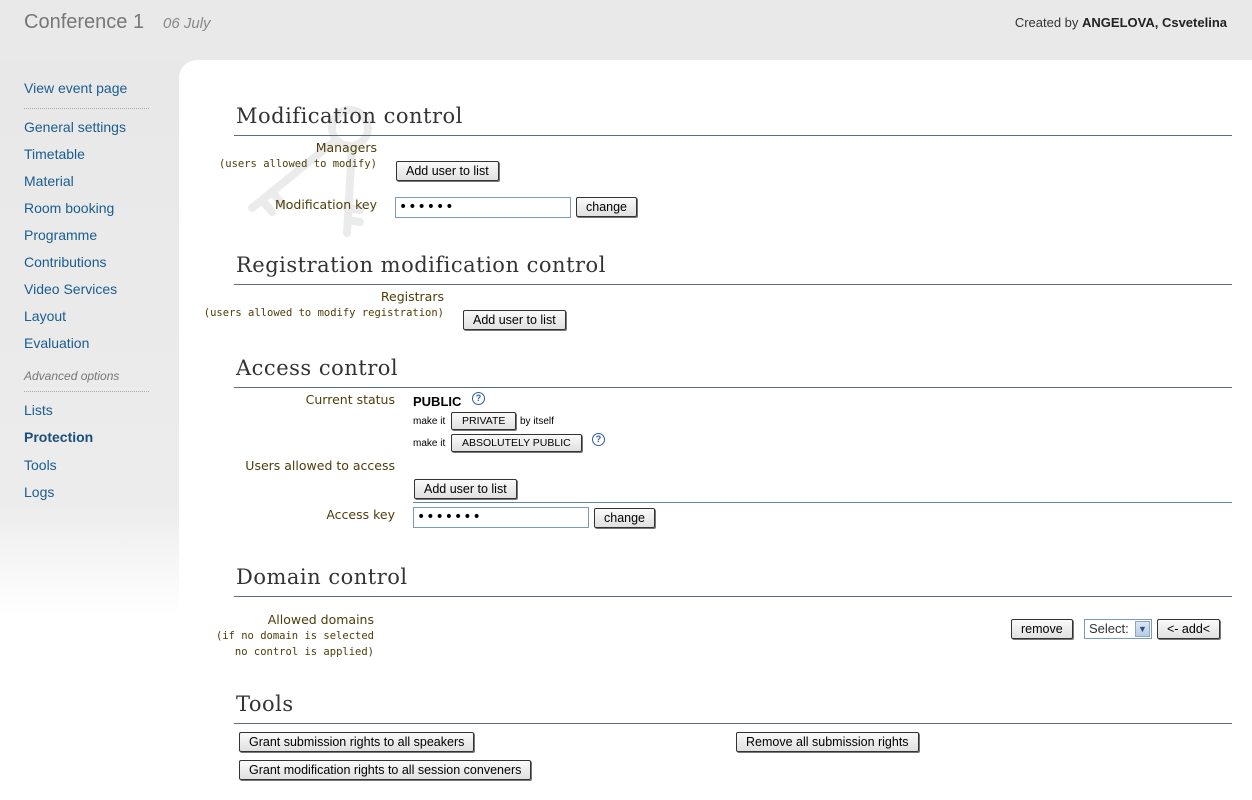 The height and width of the screenshot is (800, 1252). I want to click on managers-label: Managers, so click(346, 147).